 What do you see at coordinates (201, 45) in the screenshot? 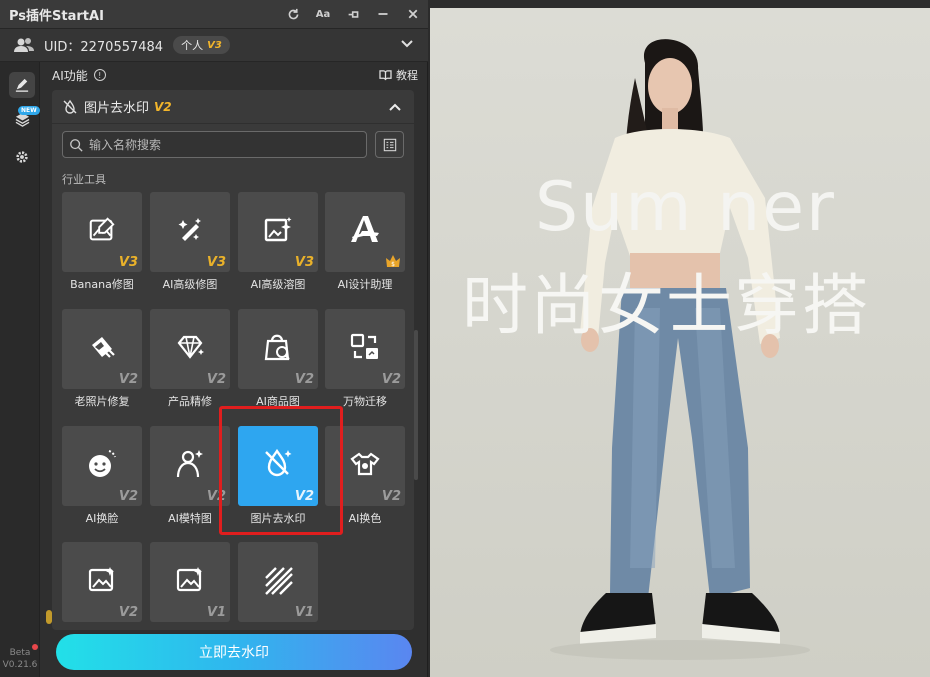
I see `plan-badge: 个人 V3` at bounding box center [201, 45].